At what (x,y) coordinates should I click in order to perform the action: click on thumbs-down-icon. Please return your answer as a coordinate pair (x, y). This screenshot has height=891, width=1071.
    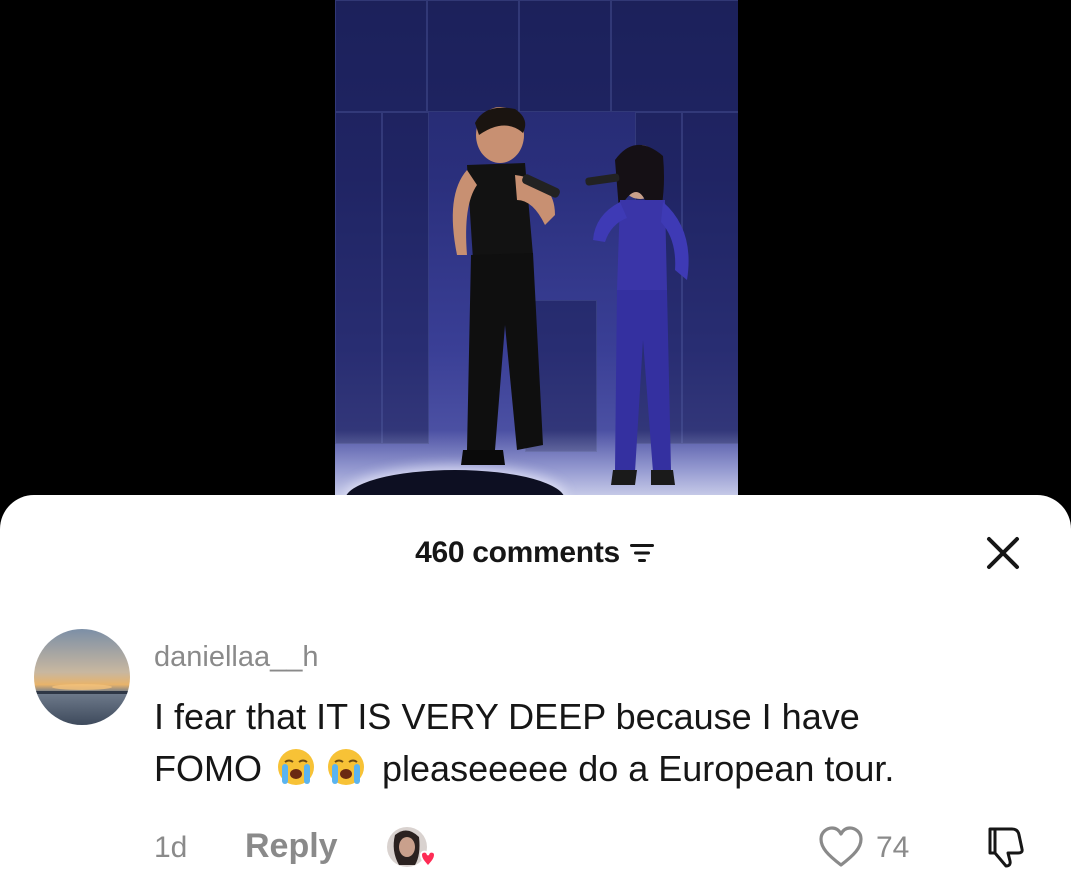
    Looking at the image, I should click on (1005, 846).